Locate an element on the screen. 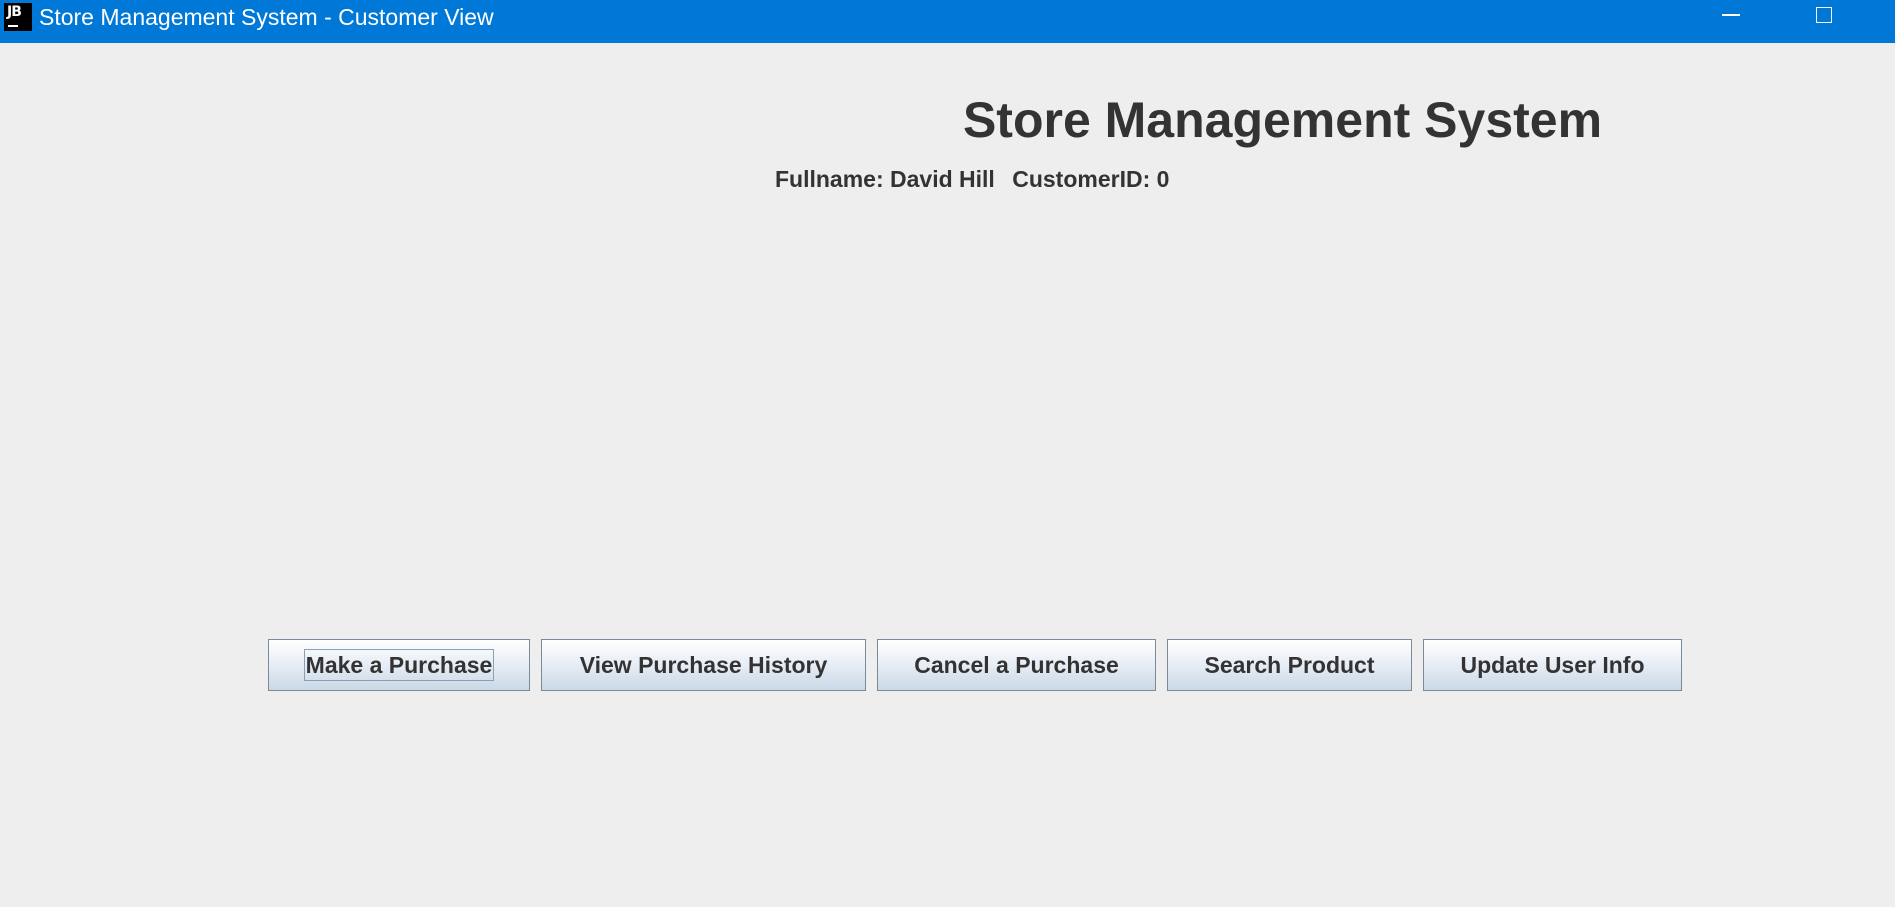 This screenshot has width=1895, height=907. app-icon-label: JB is located at coordinates (14, 12).